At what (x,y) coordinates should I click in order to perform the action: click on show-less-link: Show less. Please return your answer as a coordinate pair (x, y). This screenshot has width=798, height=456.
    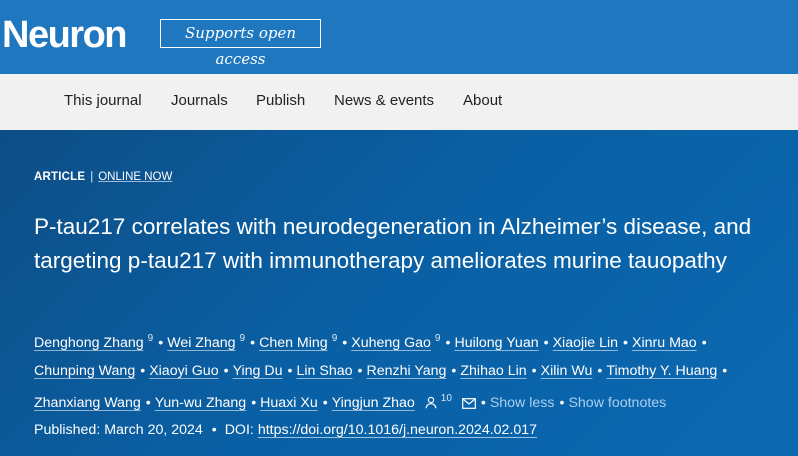
    Looking at the image, I should click on (522, 403).